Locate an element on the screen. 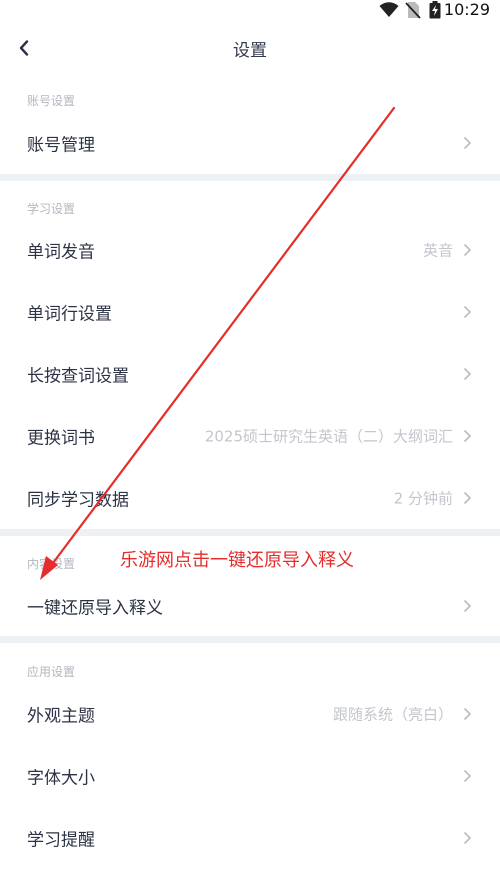 Image resolution: width=500 pixels, height=880 pixels. battery-charging-icon is located at coordinates (435, 12).